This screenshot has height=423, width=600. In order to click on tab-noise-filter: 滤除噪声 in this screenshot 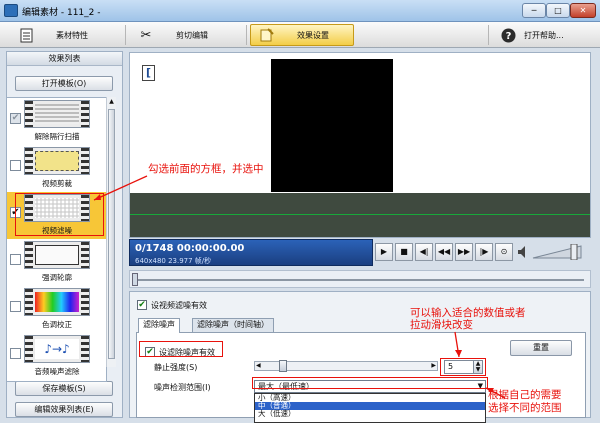, I will do `click(159, 325)`.